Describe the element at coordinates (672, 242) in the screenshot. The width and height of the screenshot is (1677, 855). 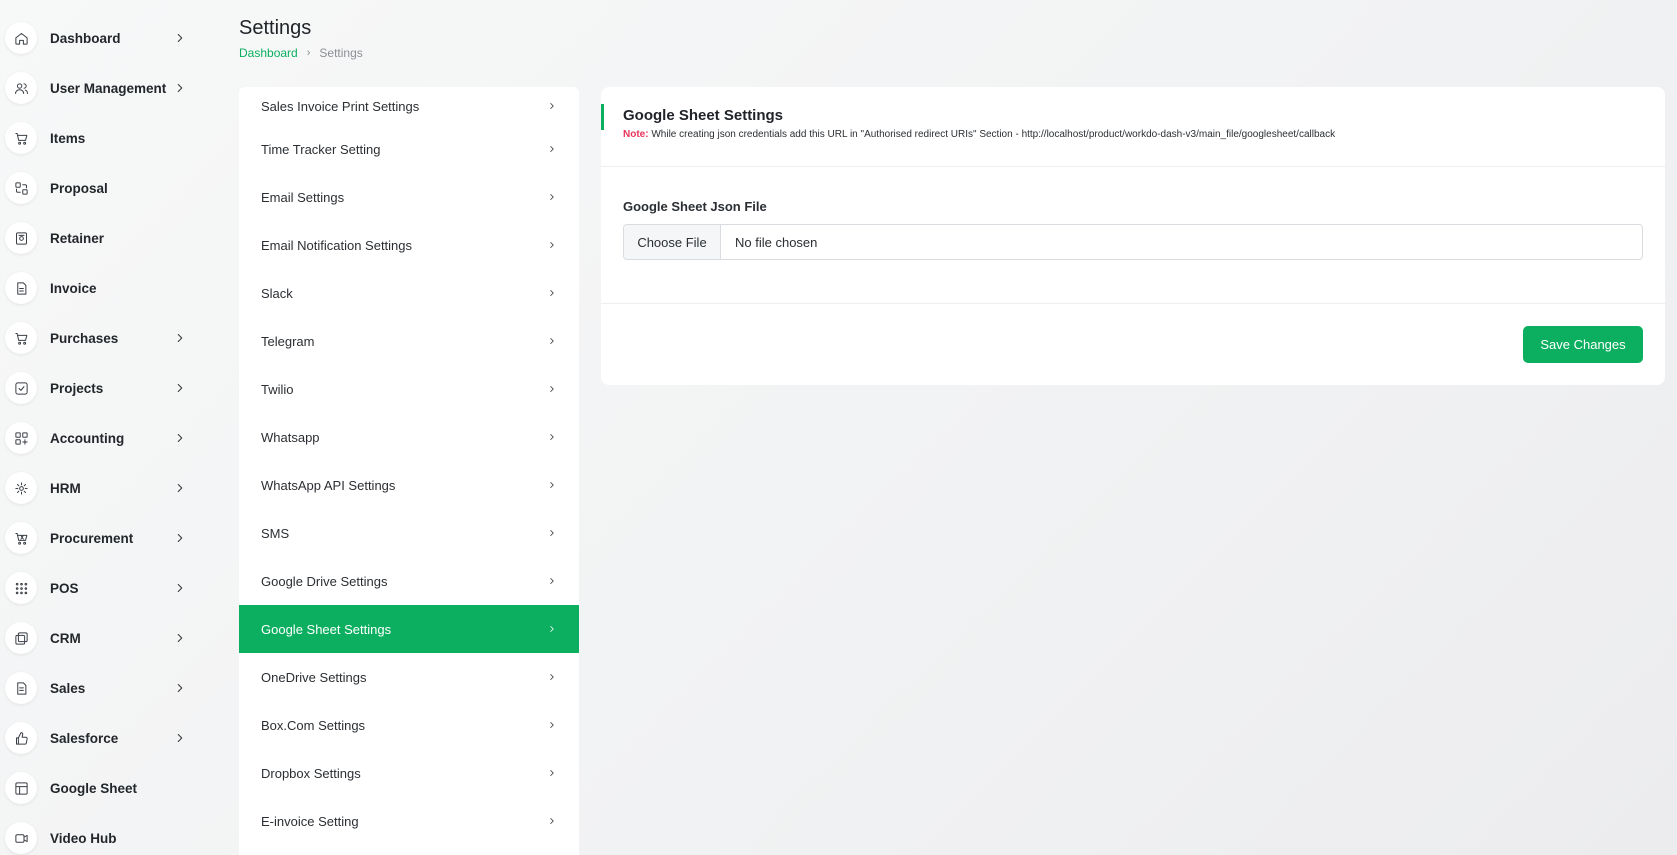
I see `choose-file-button: Choose File` at that location.